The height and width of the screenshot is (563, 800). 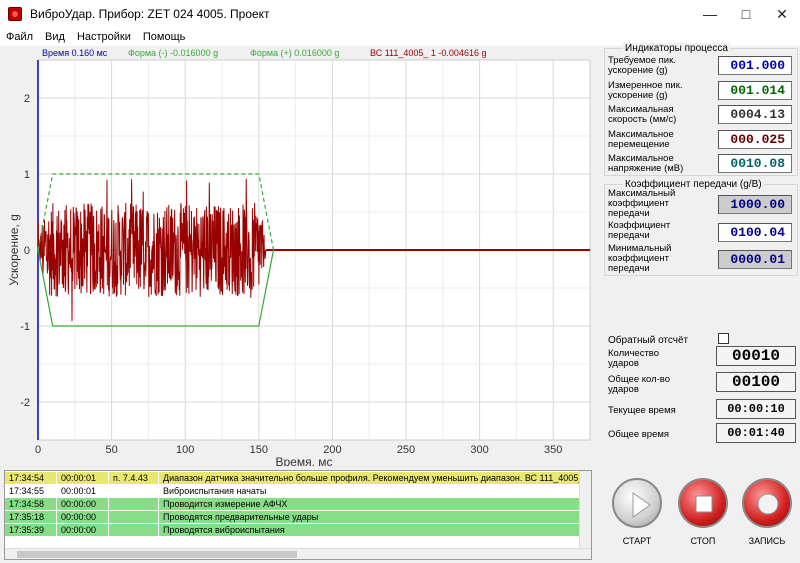 I want to click on y-tick-label: 2, so click(x=27, y=99).